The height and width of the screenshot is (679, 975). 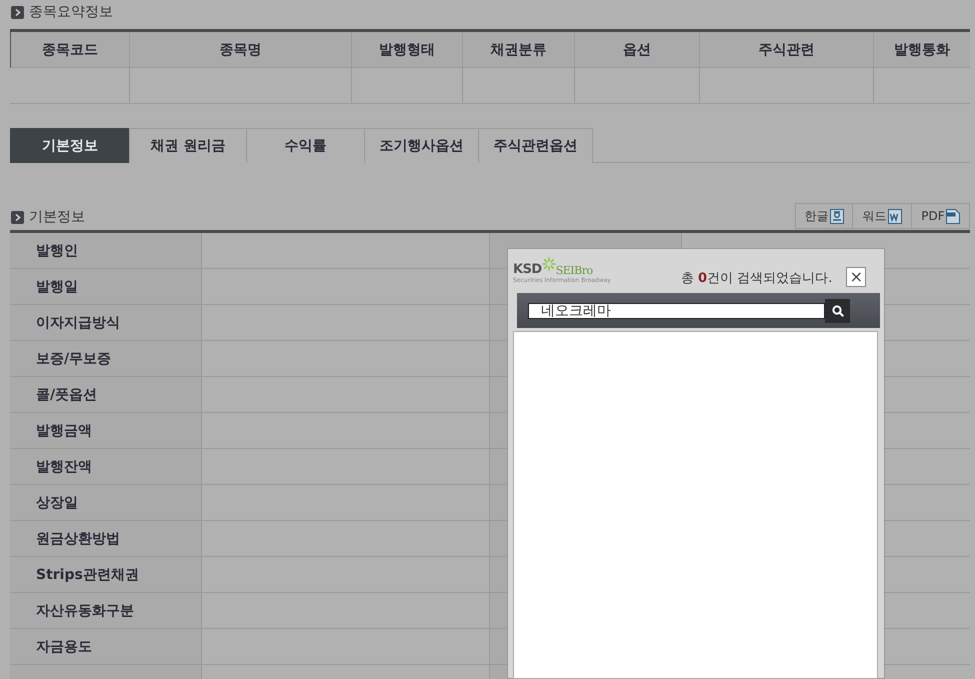 What do you see at coordinates (824, 216) in the screenshot?
I see `export-button: 한글` at bounding box center [824, 216].